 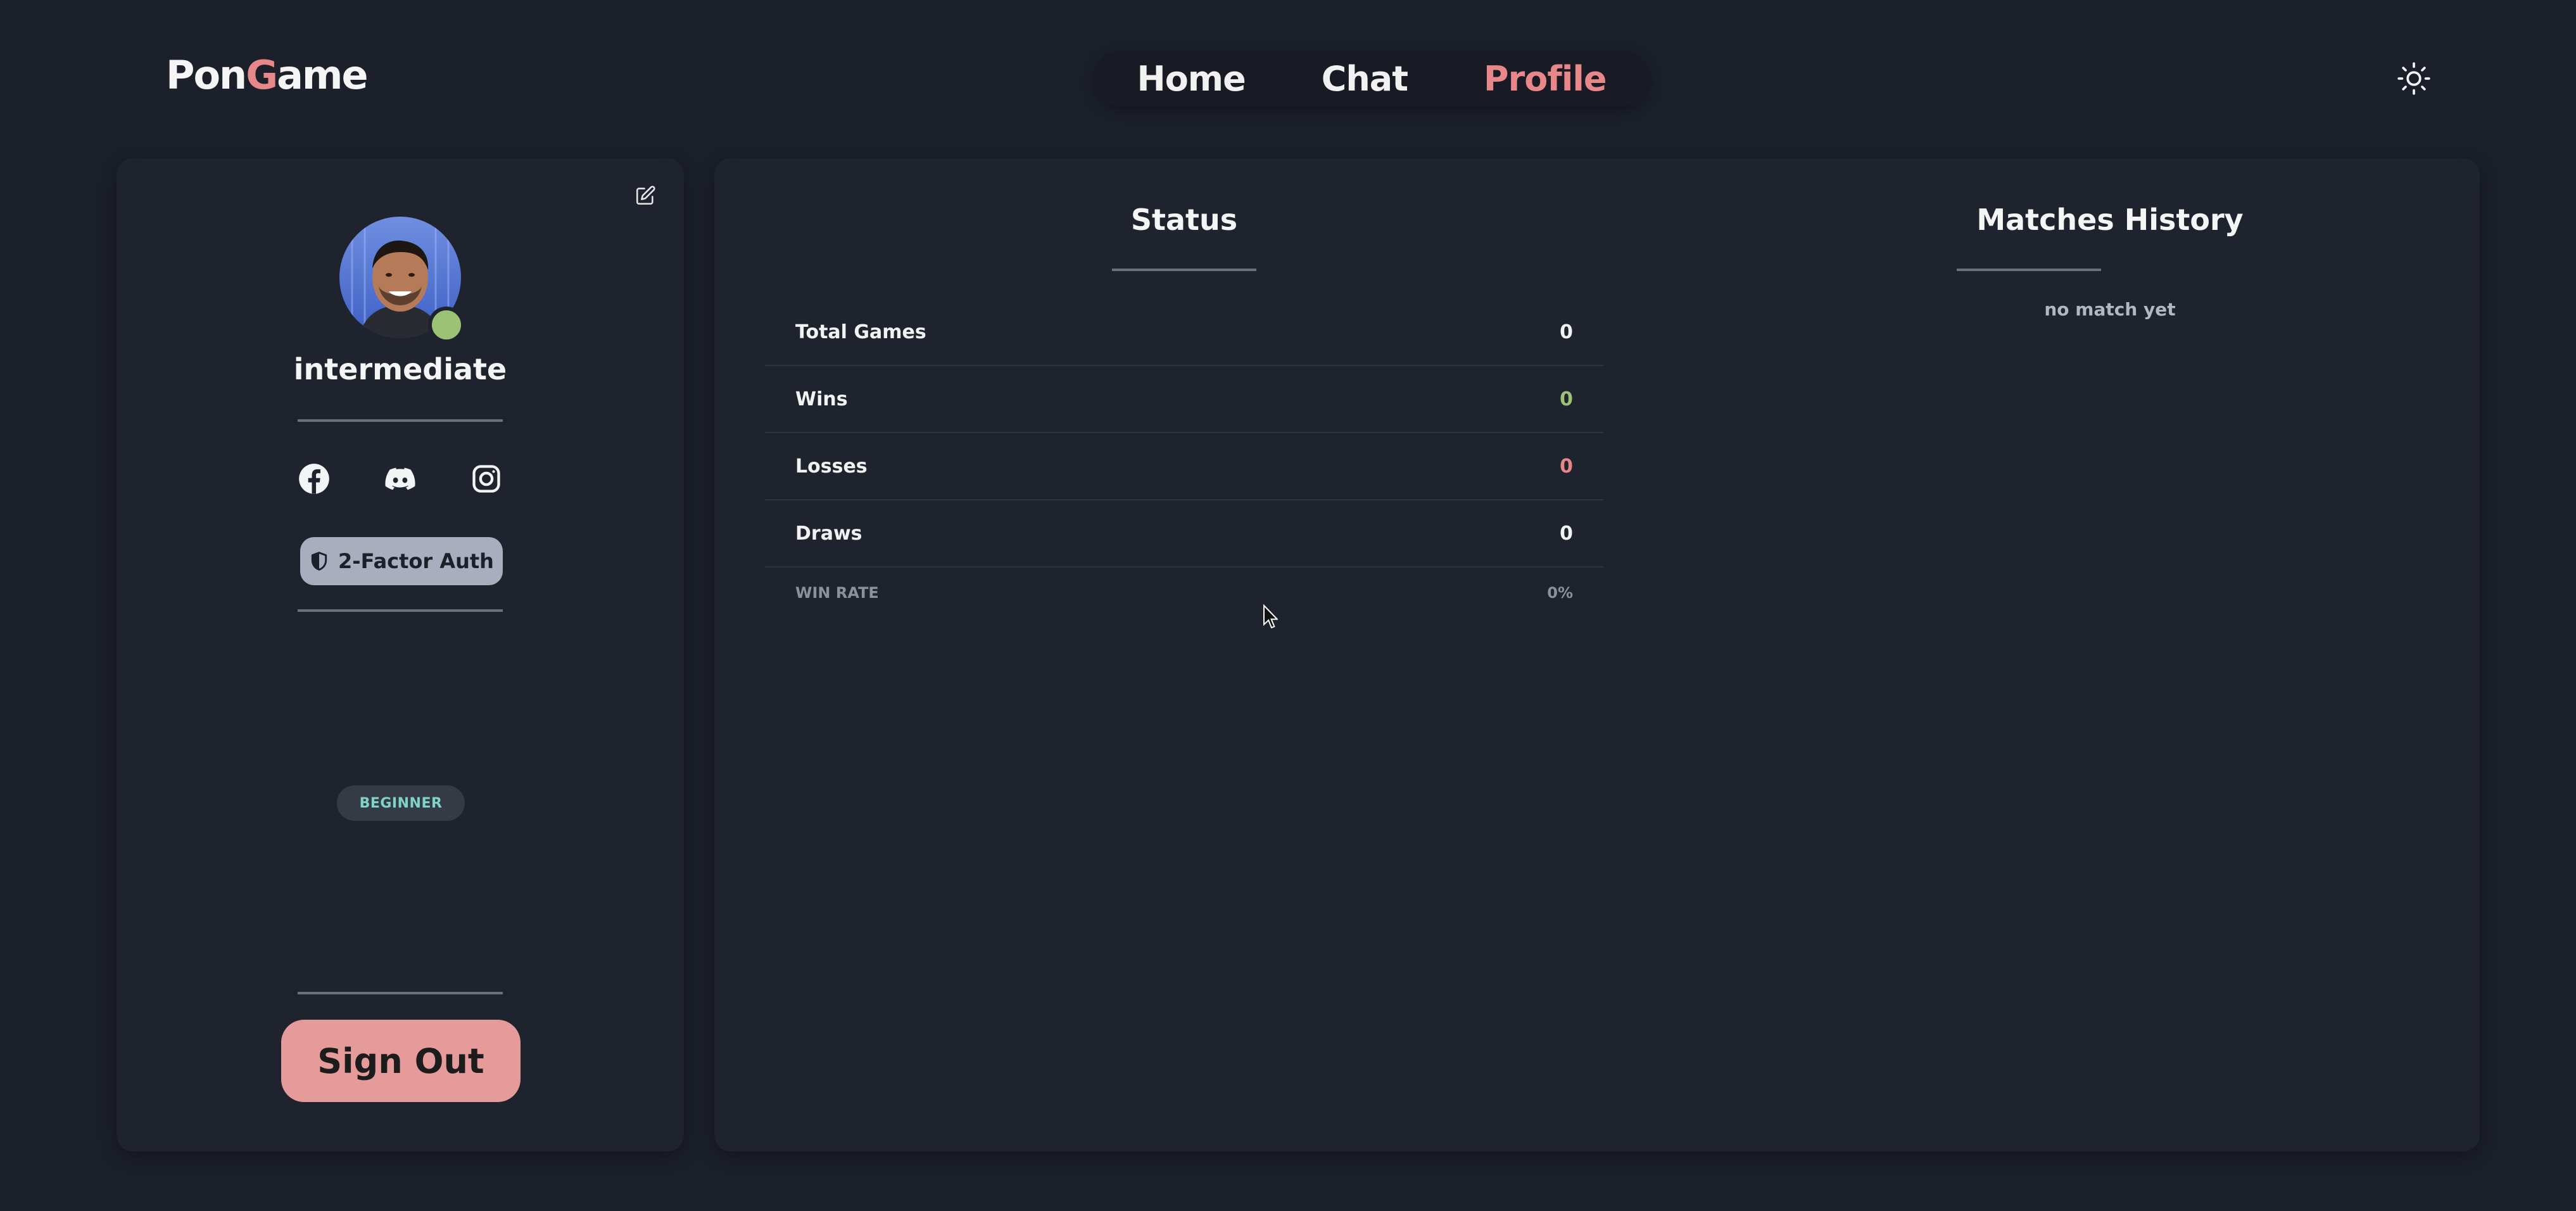 I want to click on stat-row-wins: Wins 0, so click(x=1184, y=400).